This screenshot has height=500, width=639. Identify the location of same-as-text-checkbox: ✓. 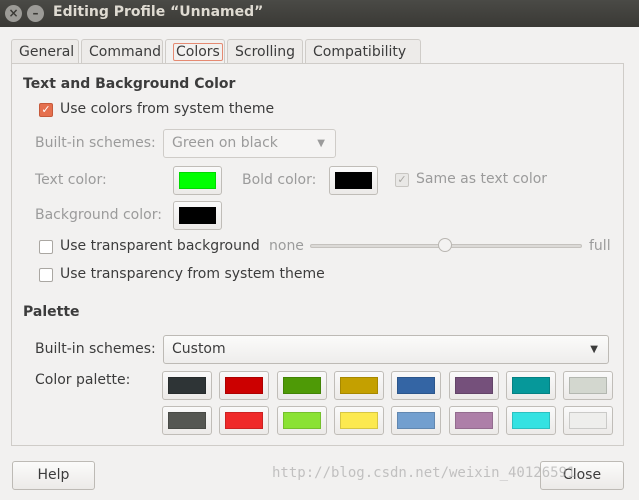
(402, 180).